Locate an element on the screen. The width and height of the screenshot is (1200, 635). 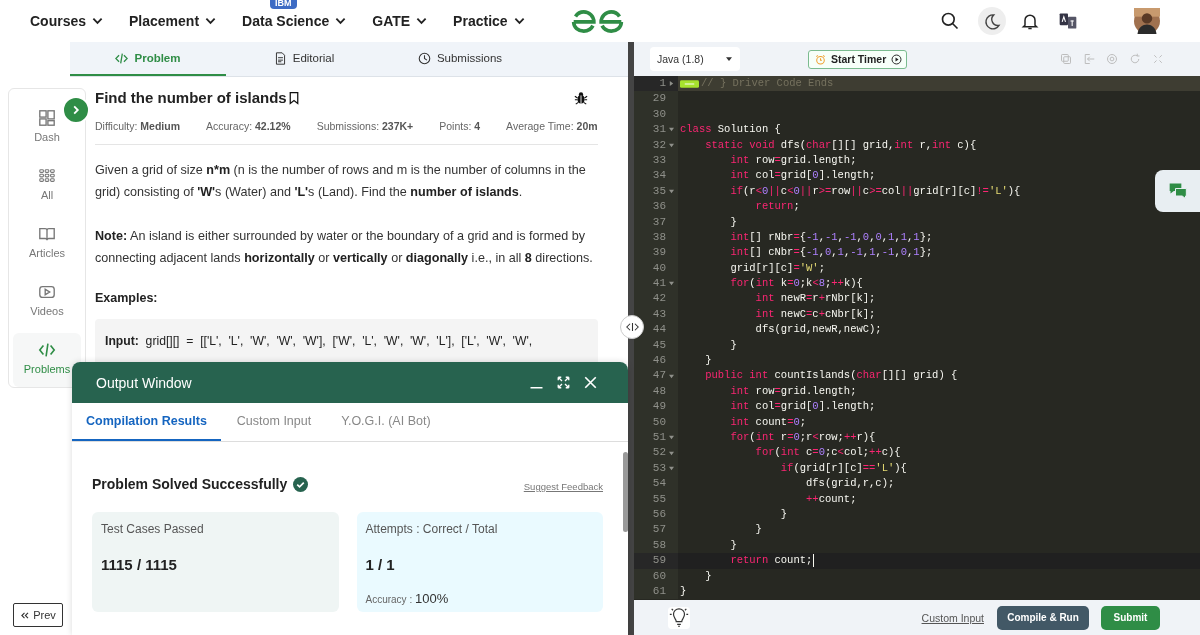
sidebar-item: Videos is located at coordinates (47, 302).